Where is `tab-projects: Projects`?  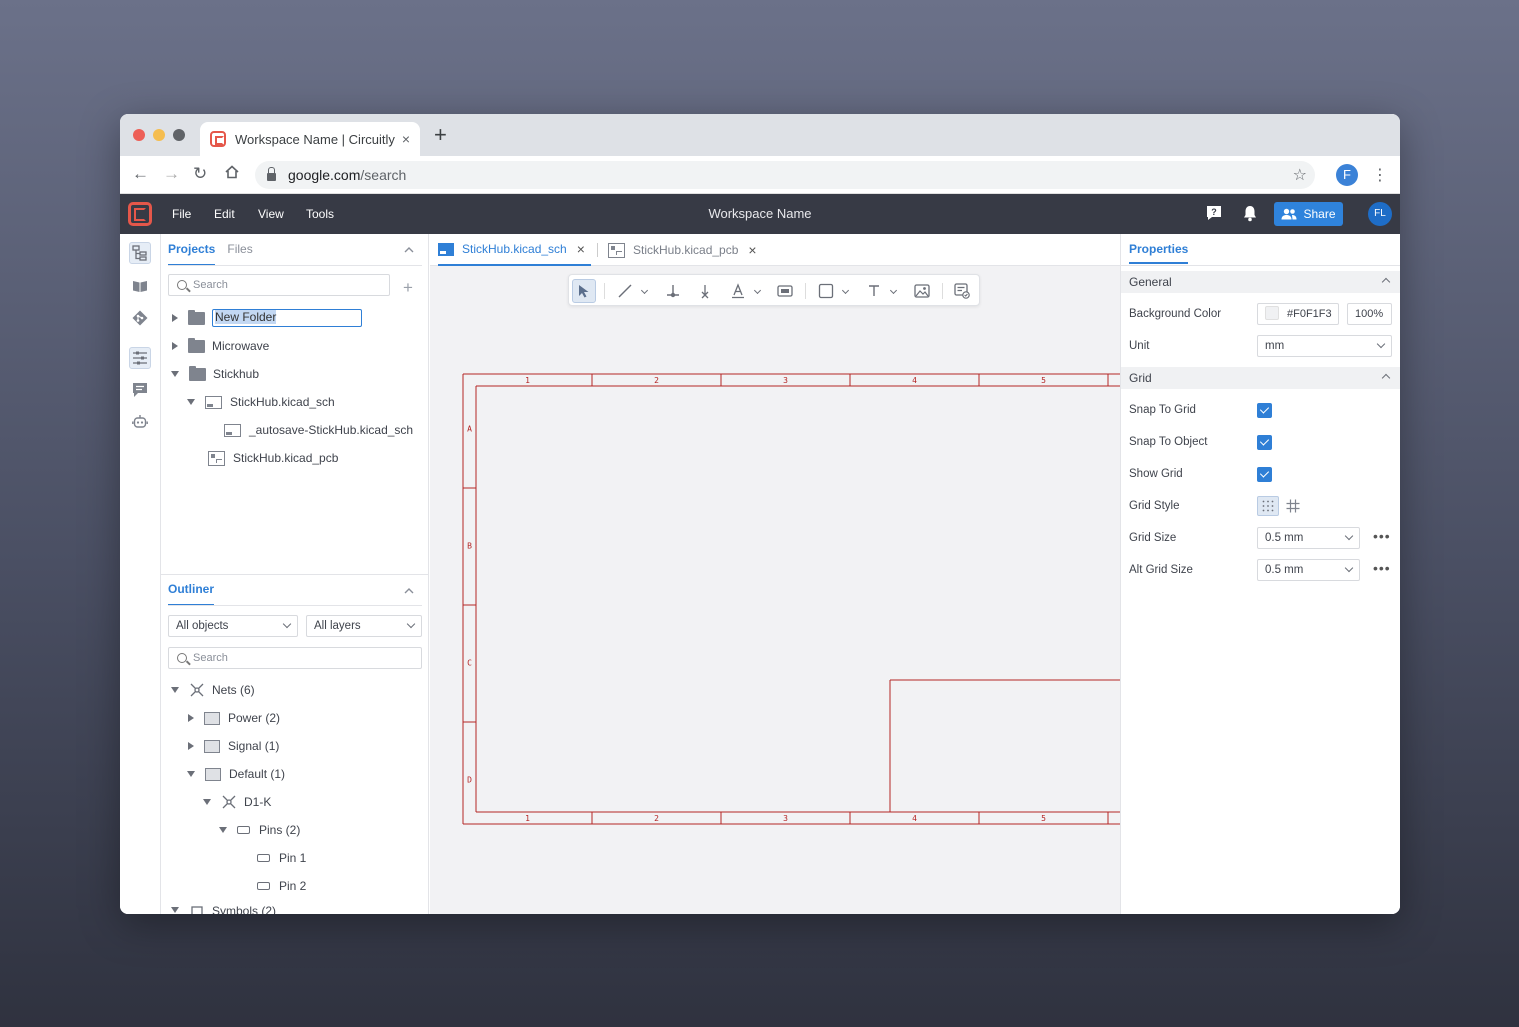 tab-projects: Projects is located at coordinates (192, 254).